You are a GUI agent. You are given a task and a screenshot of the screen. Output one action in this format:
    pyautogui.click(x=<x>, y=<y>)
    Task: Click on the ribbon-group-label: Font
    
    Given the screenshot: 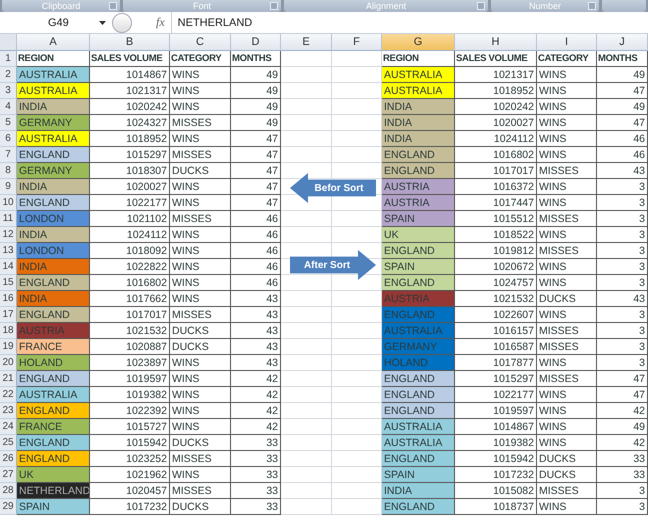 What is the action you would take?
    pyautogui.click(x=202, y=6)
    